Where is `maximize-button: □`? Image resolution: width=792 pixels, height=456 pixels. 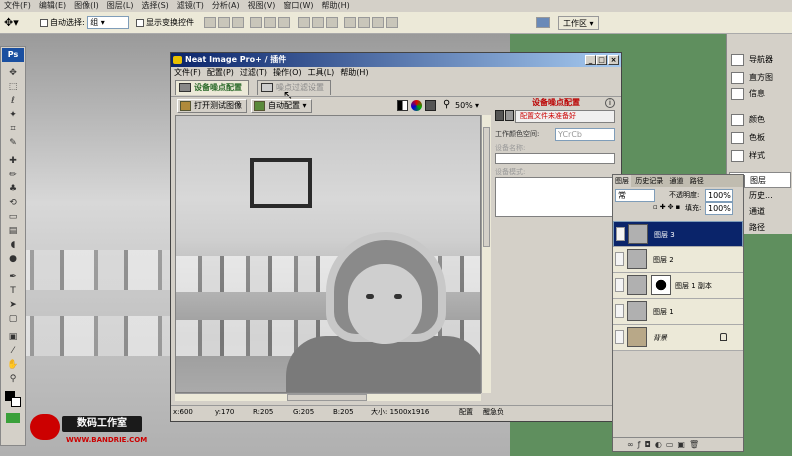 maximize-button: □ is located at coordinates (601, 60).